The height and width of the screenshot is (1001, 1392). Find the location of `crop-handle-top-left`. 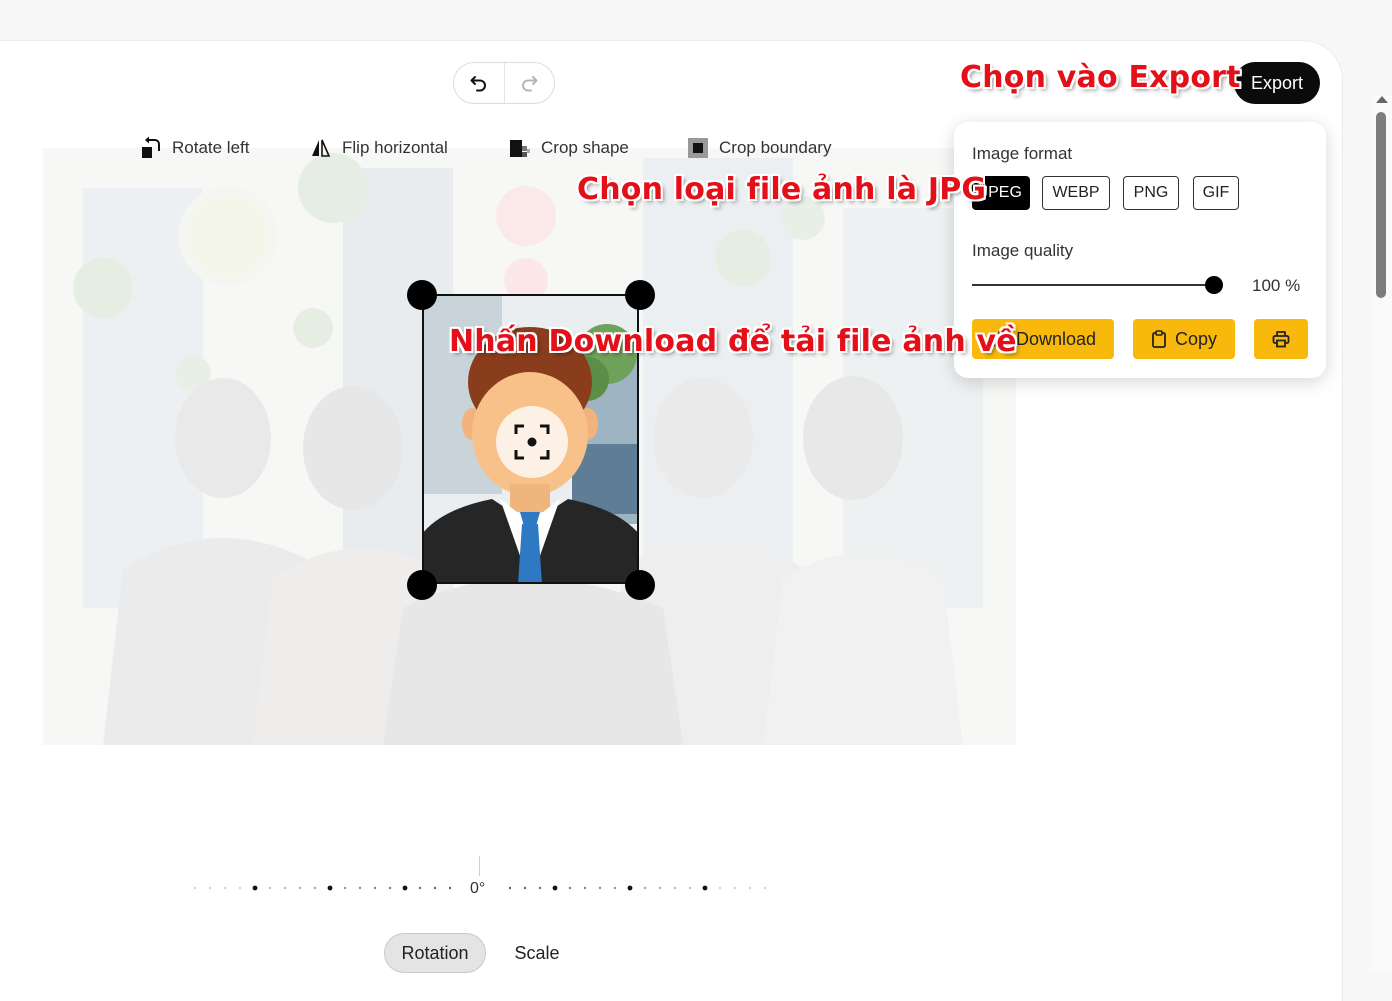

crop-handle-top-left is located at coordinates (422, 295).